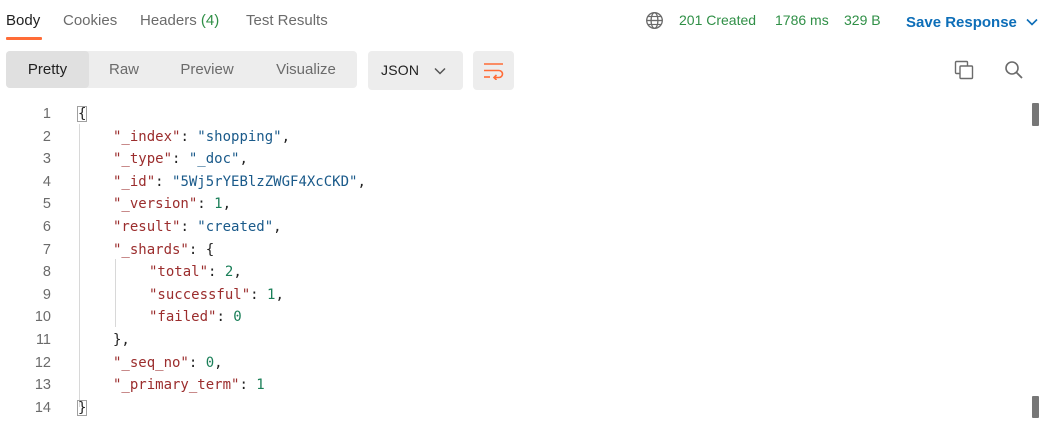  I want to click on json-value: "created", so click(235, 227).